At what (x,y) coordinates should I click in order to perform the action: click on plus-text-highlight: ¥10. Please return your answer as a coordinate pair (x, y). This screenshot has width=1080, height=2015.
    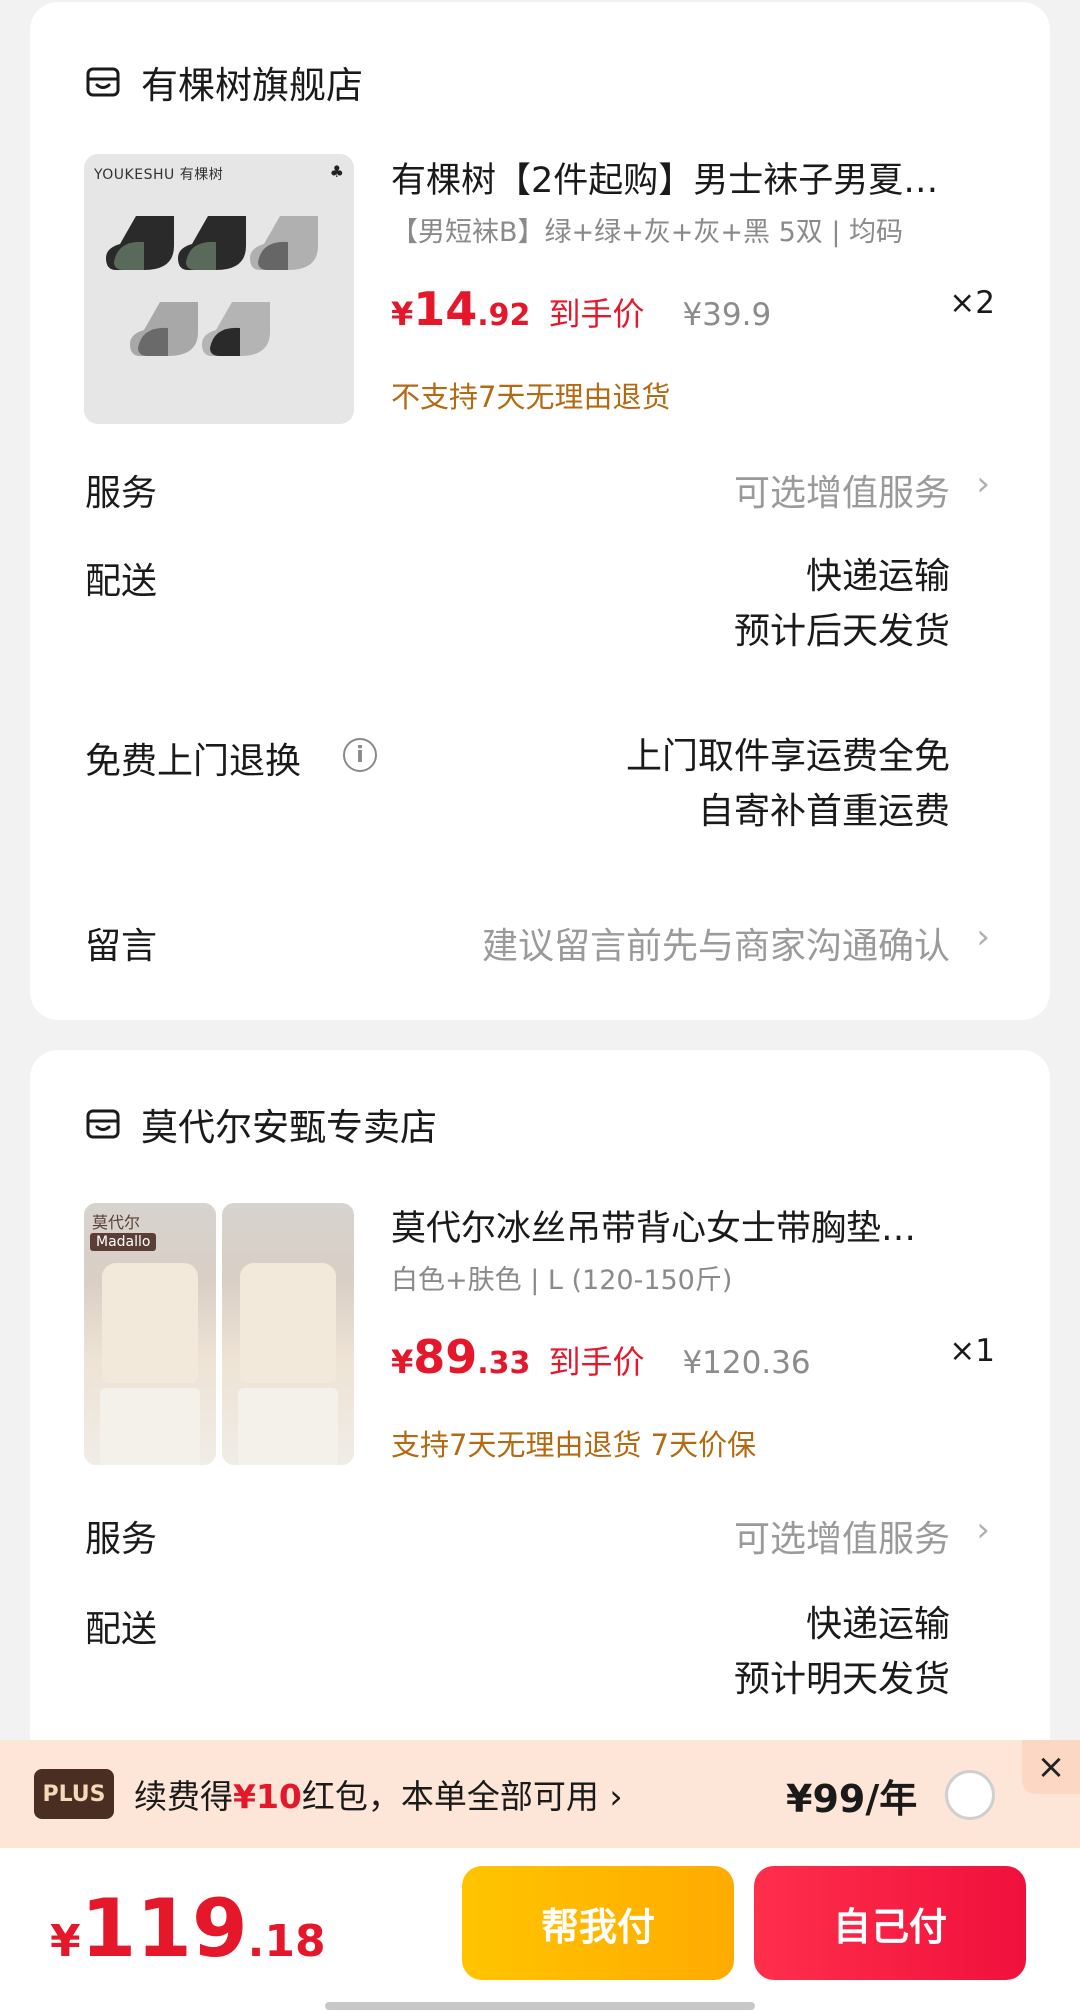
    Looking at the image, I should click on (267, 1796).